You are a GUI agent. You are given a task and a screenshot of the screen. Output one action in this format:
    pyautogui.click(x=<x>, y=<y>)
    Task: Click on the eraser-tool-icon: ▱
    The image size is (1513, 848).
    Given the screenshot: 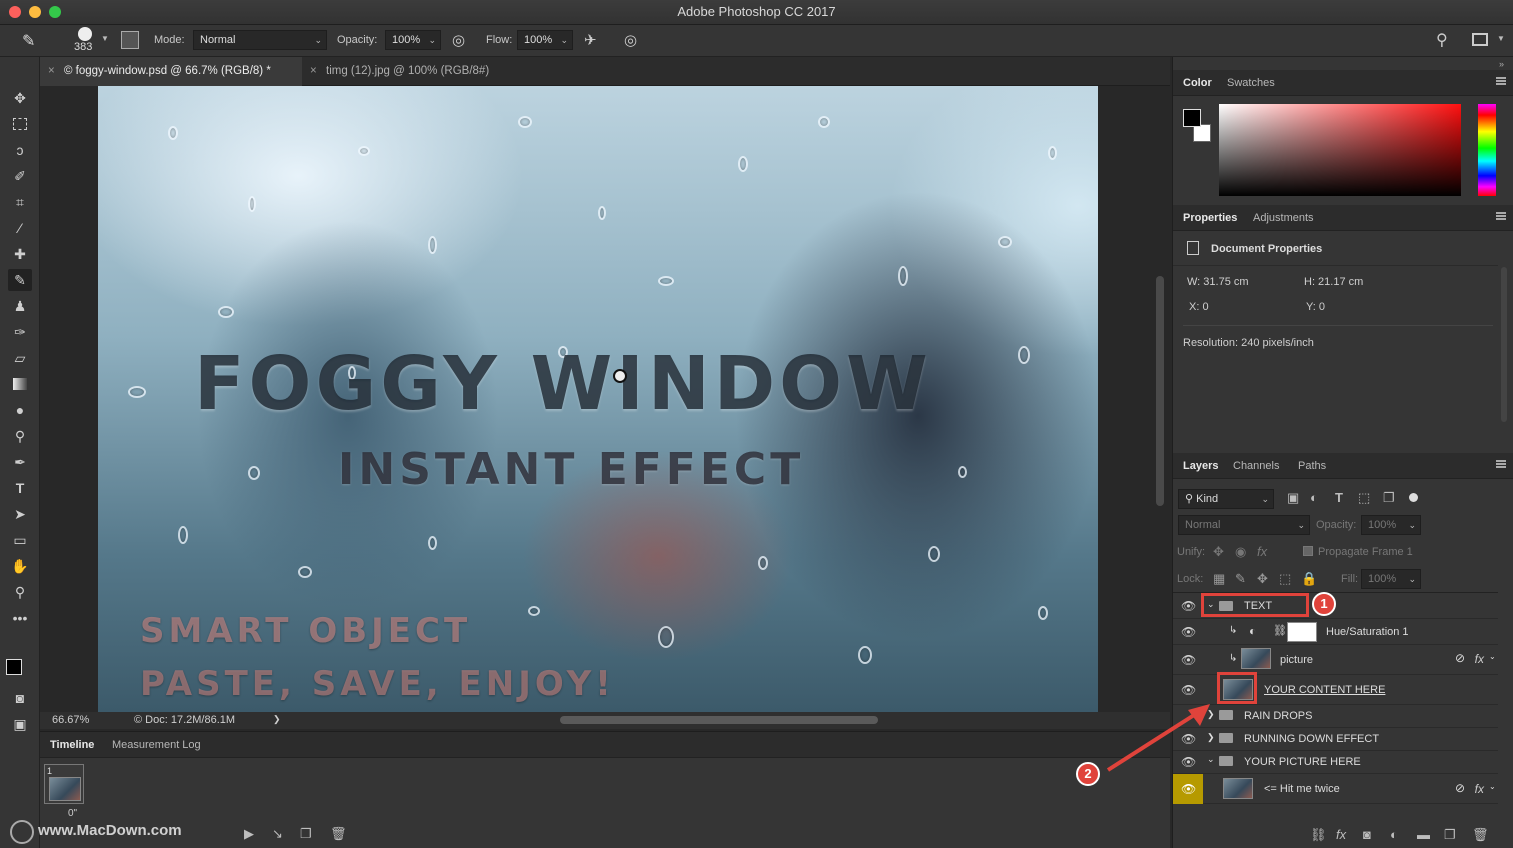 What is the action you would take?
    pyautogui.click(x=20, y=358)
    